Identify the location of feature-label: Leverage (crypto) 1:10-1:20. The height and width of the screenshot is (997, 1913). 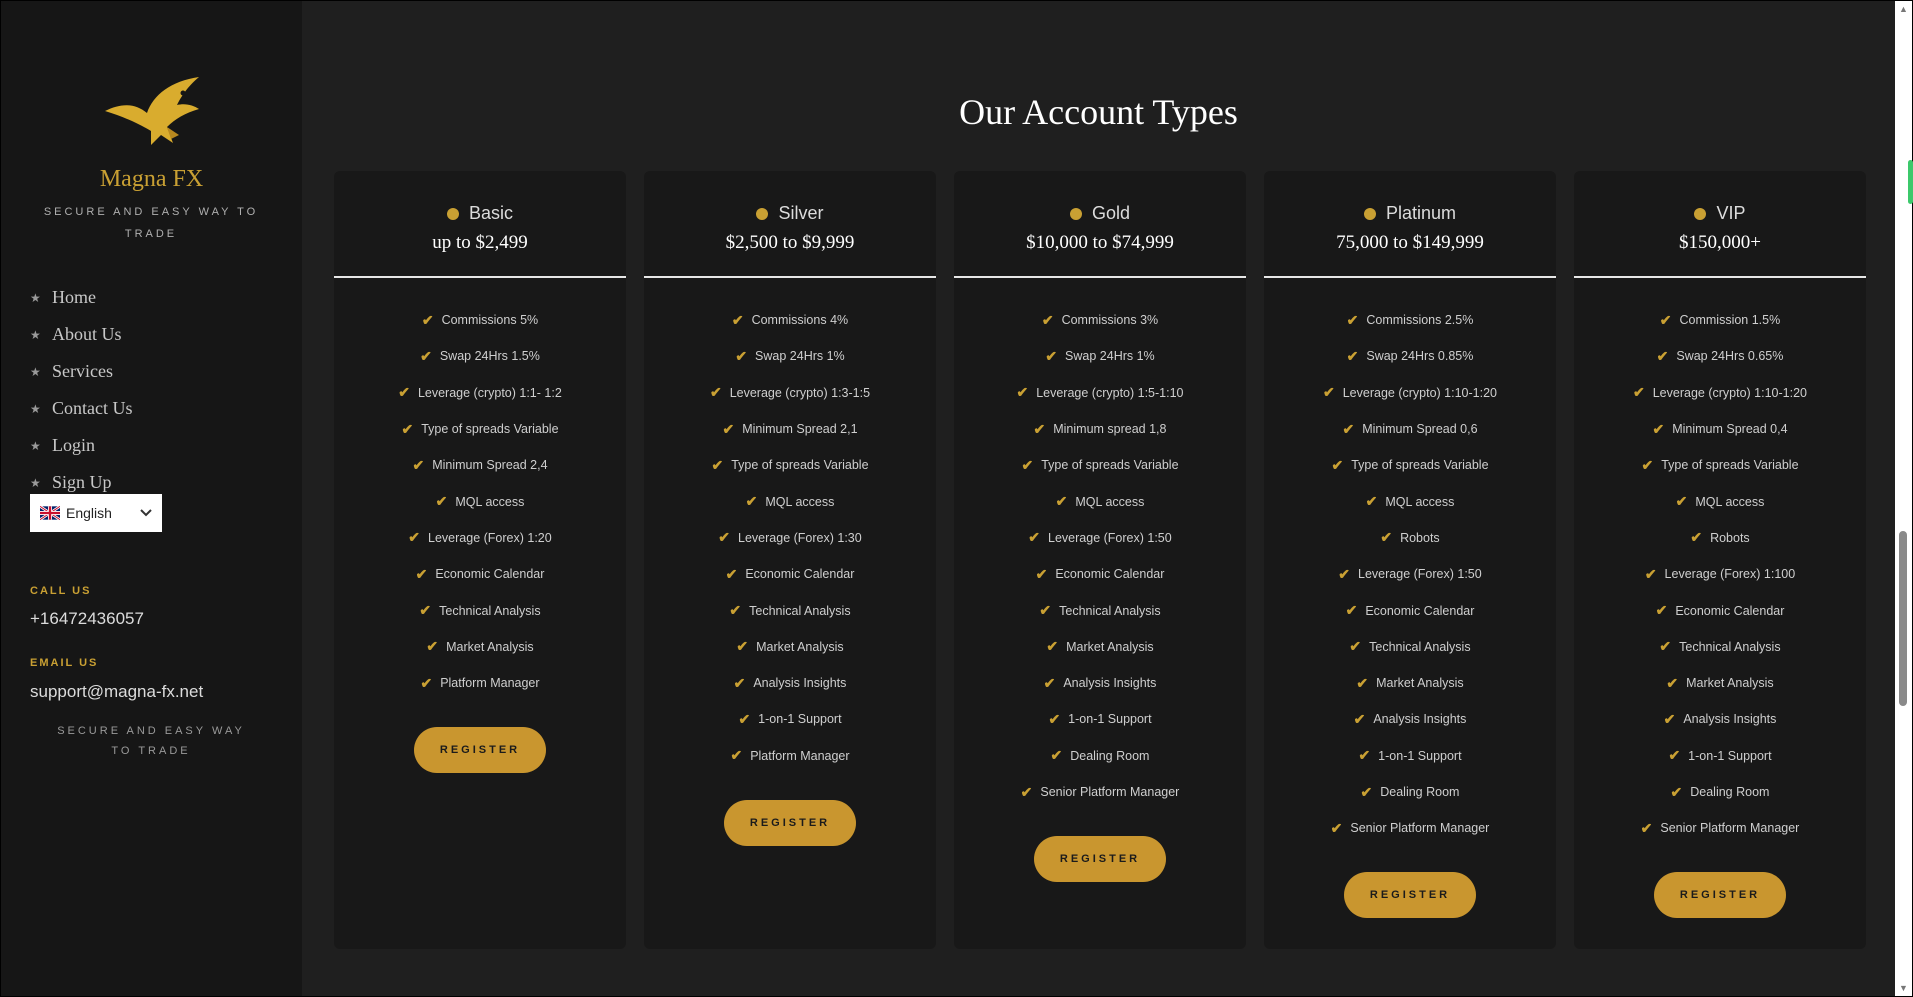
(1419, 392).